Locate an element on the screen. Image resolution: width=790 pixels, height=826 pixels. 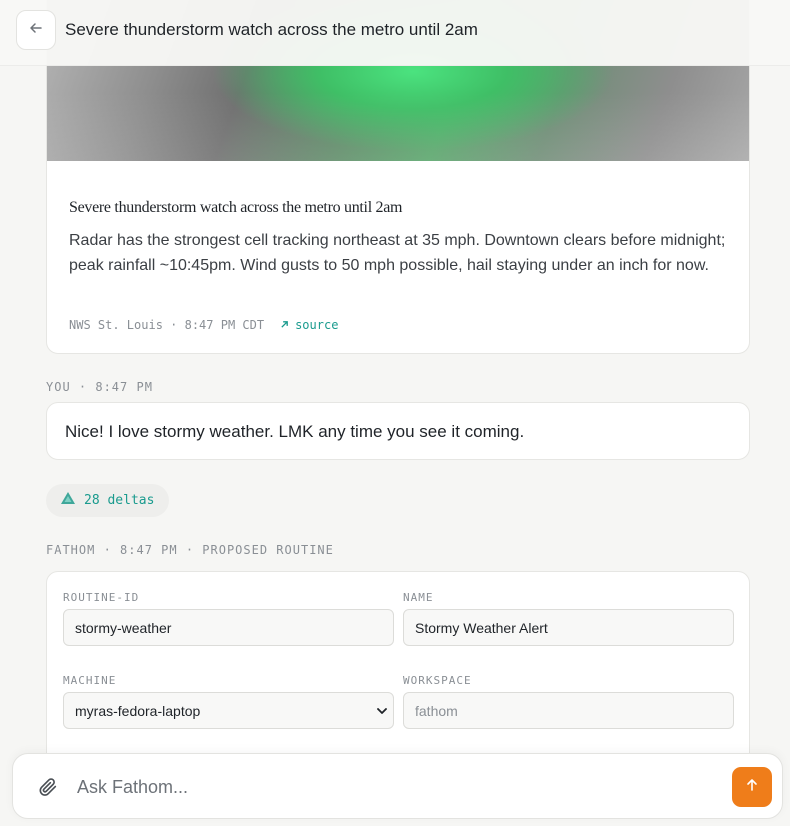
workspace-label: WORKSPACE is located at coordinates (437, 680).